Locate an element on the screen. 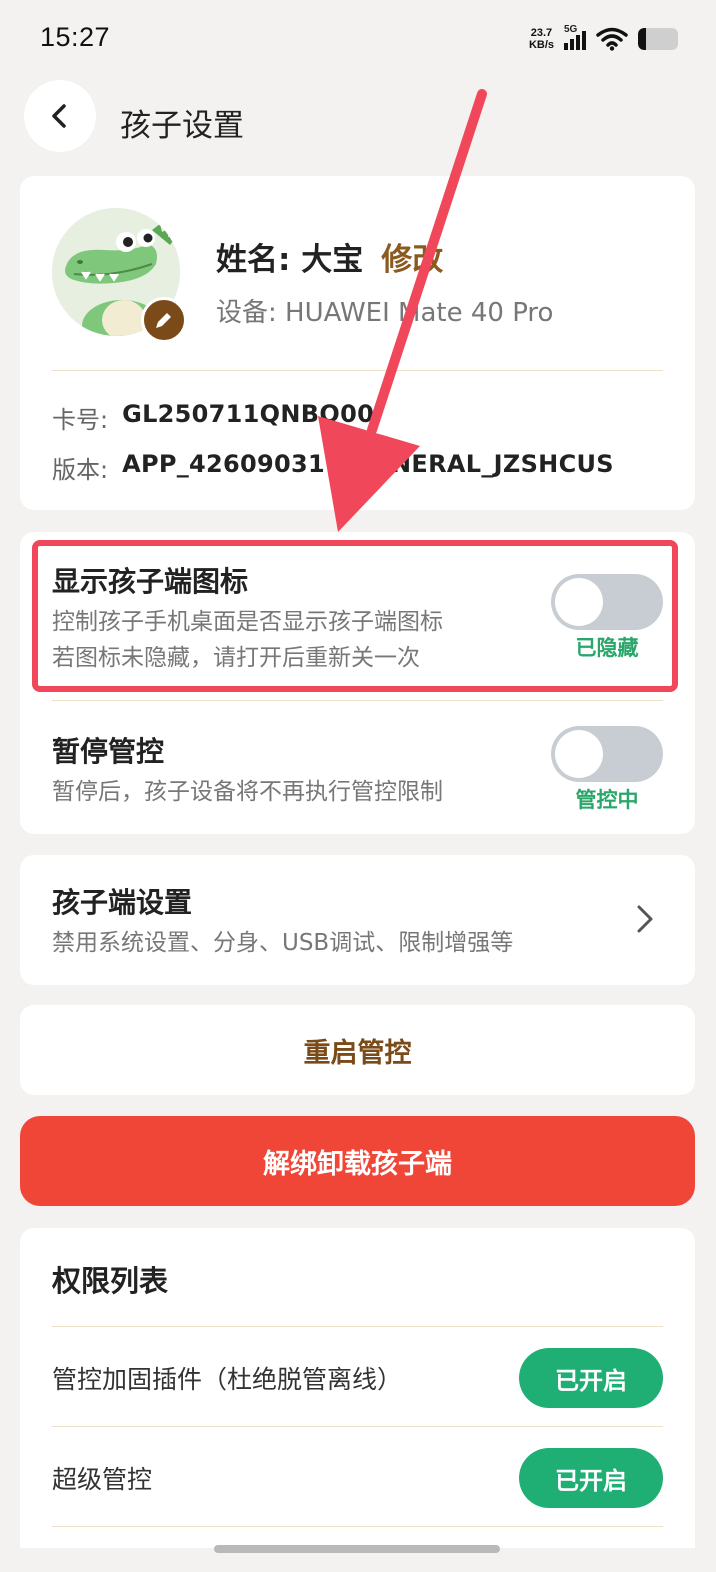  unbind-uninstall-label: 解绑卸载孩子端 is located at coordinates (357, 1164).